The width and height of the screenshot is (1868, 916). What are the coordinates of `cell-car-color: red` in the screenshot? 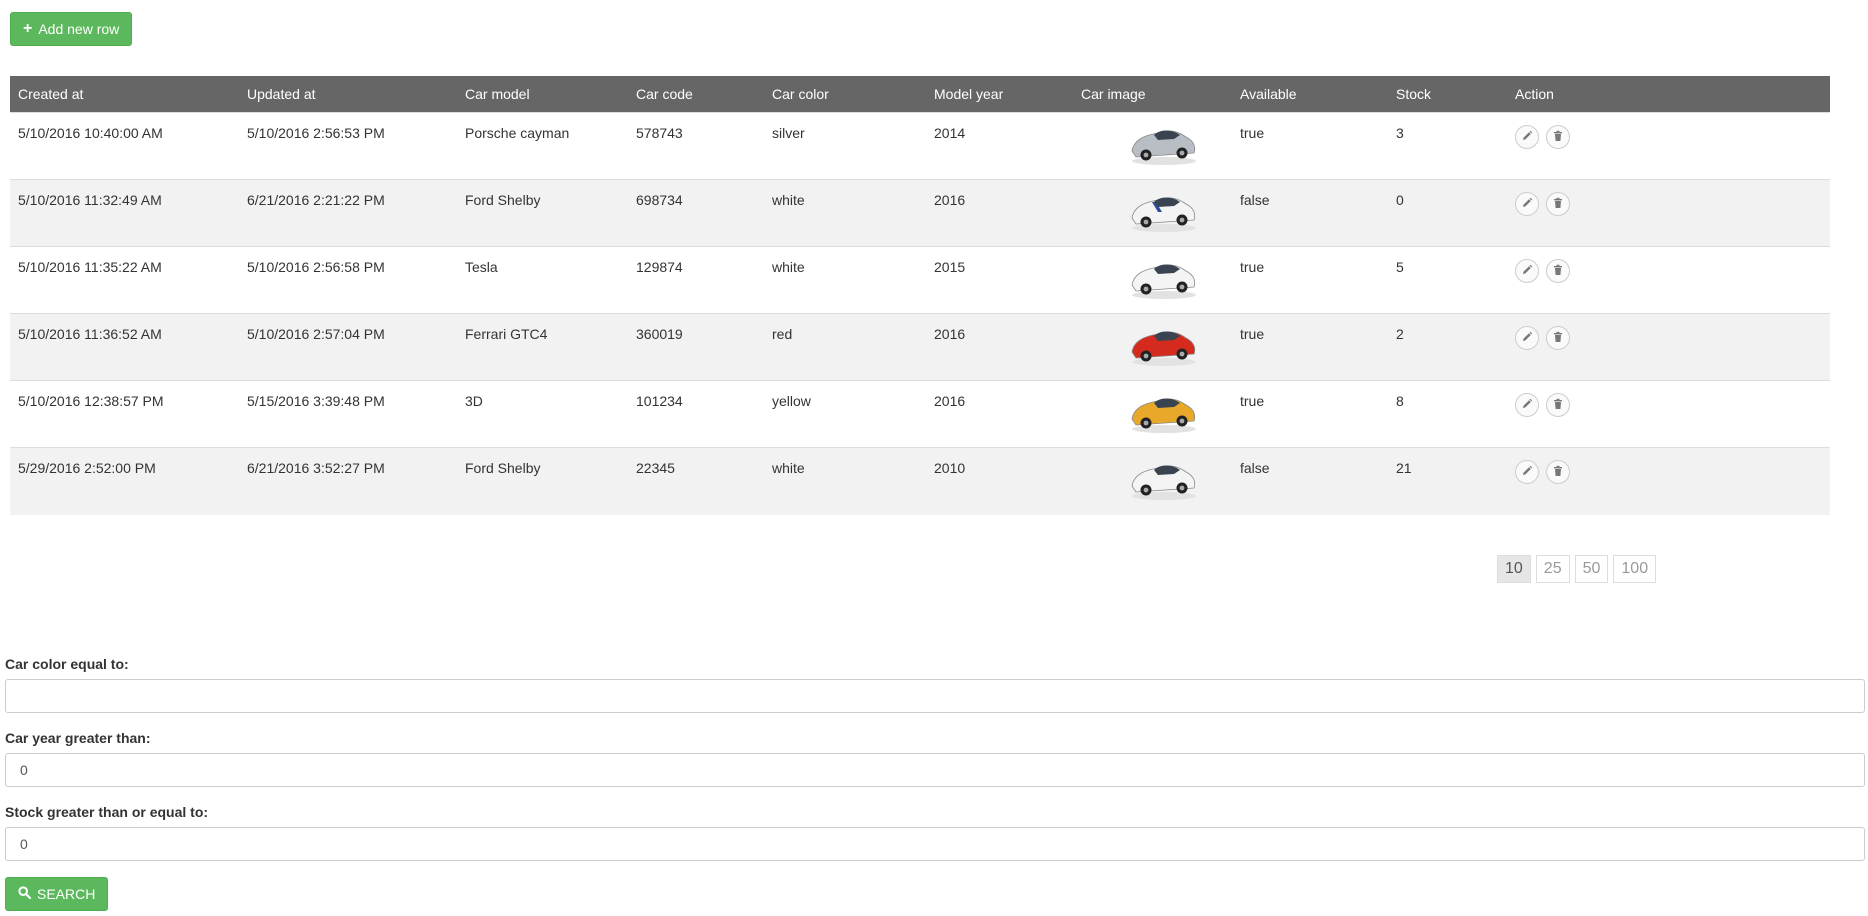 It's located at (845, 347).